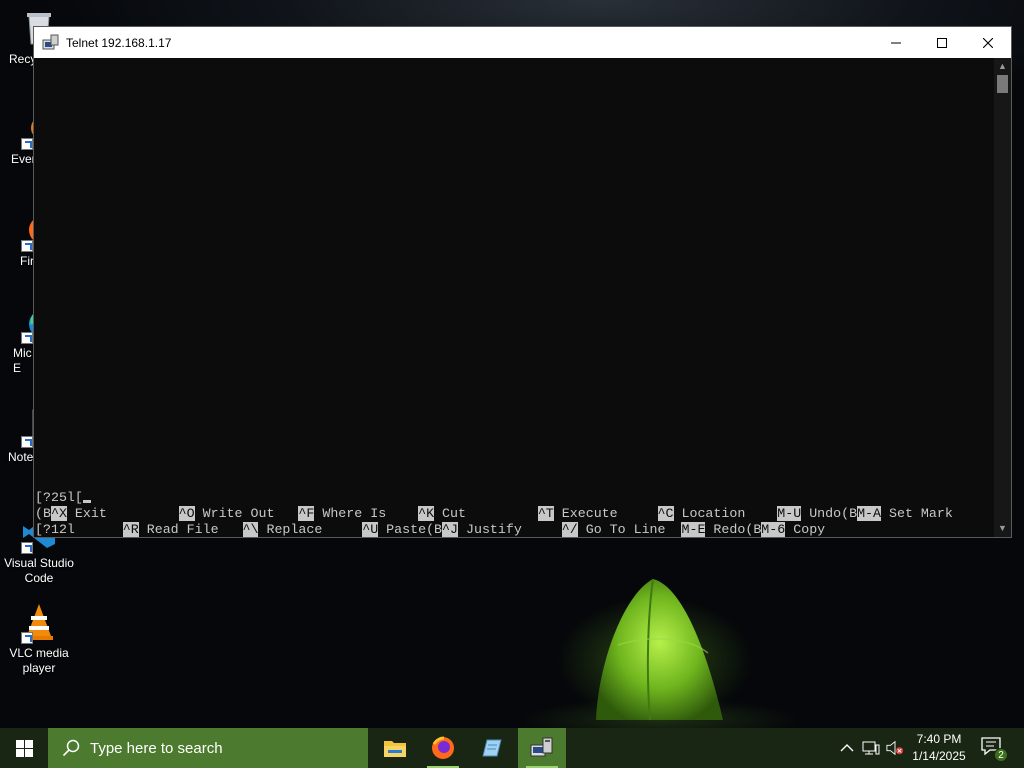 The height and width of the screenshot is (768, 1024). Describe the element at coordinates (58, 513) in the screenshot. I see `shortcut-key: ^X` at that location.